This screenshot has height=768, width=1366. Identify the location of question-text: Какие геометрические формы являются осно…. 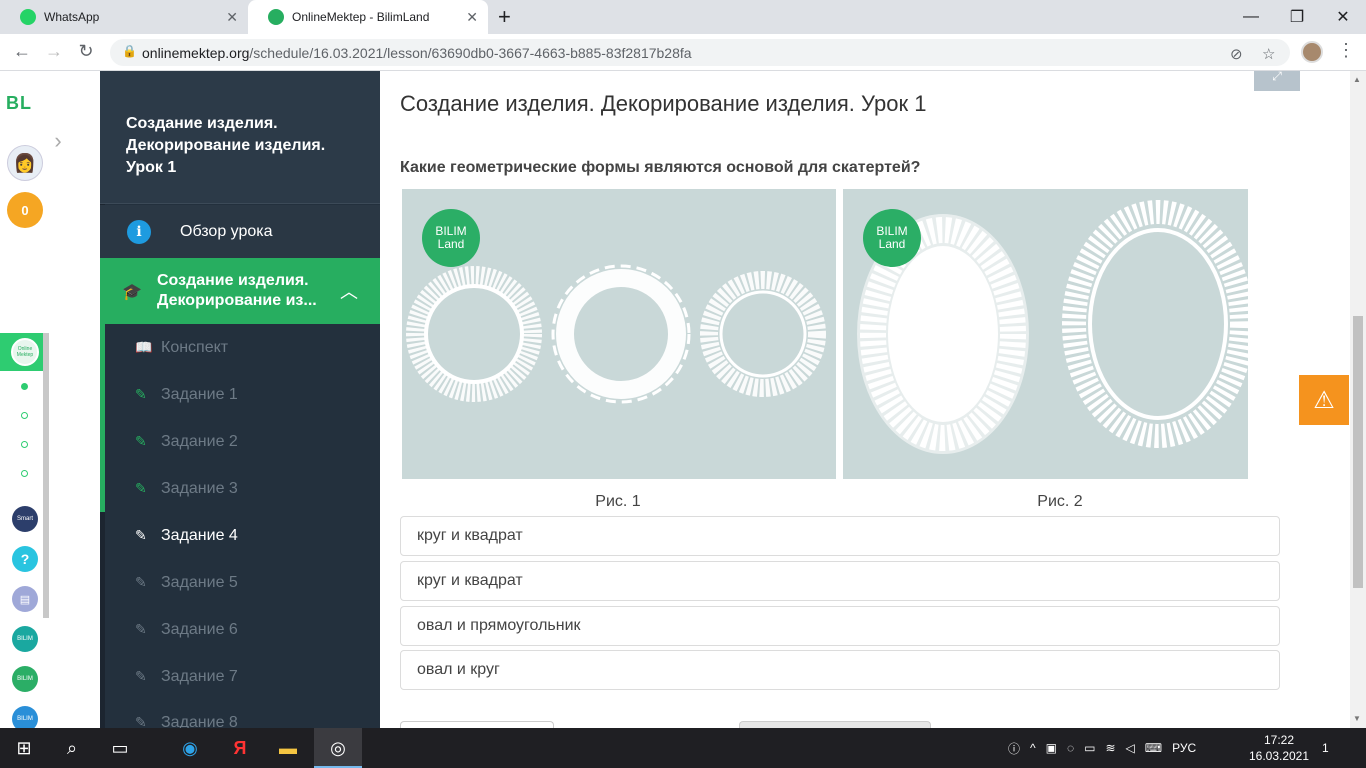
(660, 167).